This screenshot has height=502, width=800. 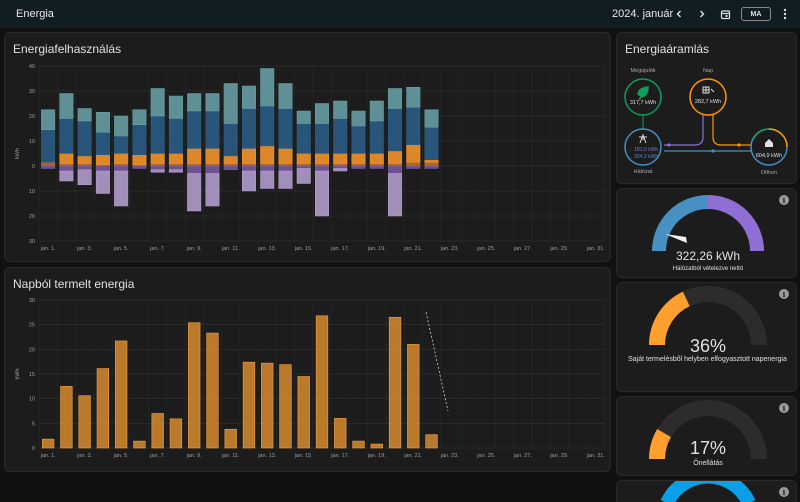 What do you see at coordinates (708, 97) in the screenshot?
I see `solar-node` at bounding box center [708, 97].